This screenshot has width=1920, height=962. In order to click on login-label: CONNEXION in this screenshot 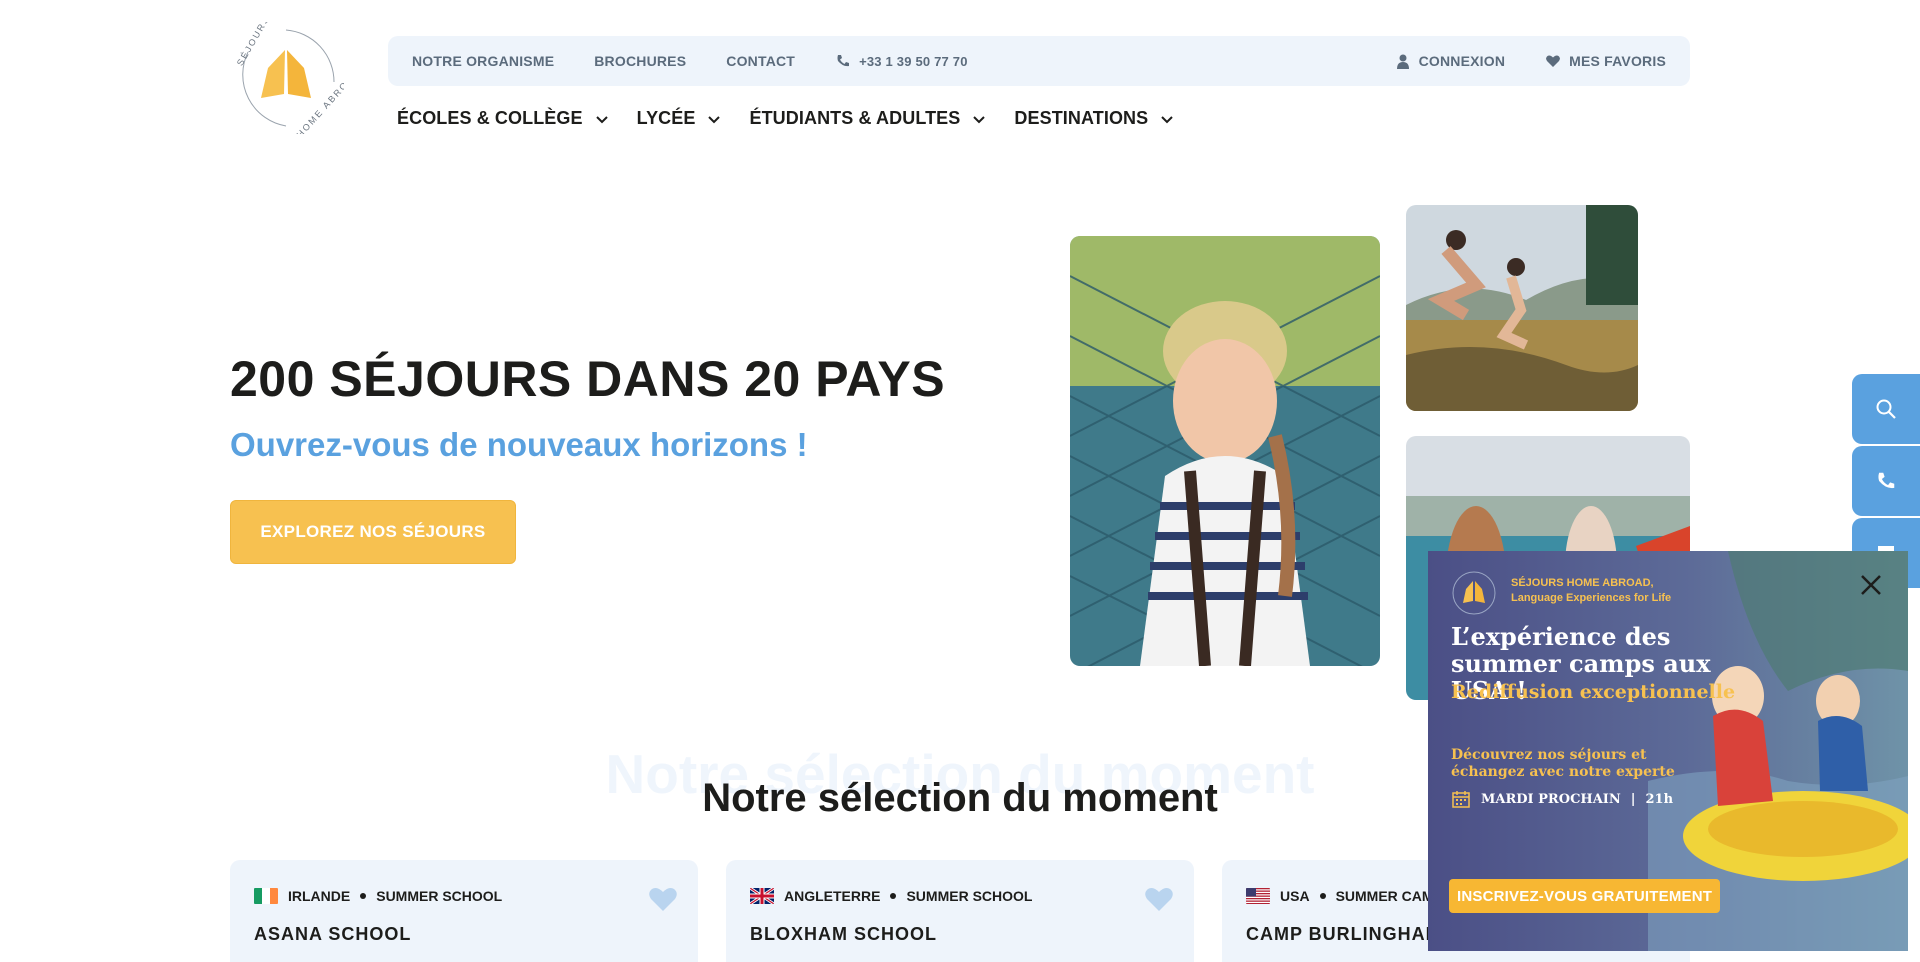, I will do `click(1462, 61)`.